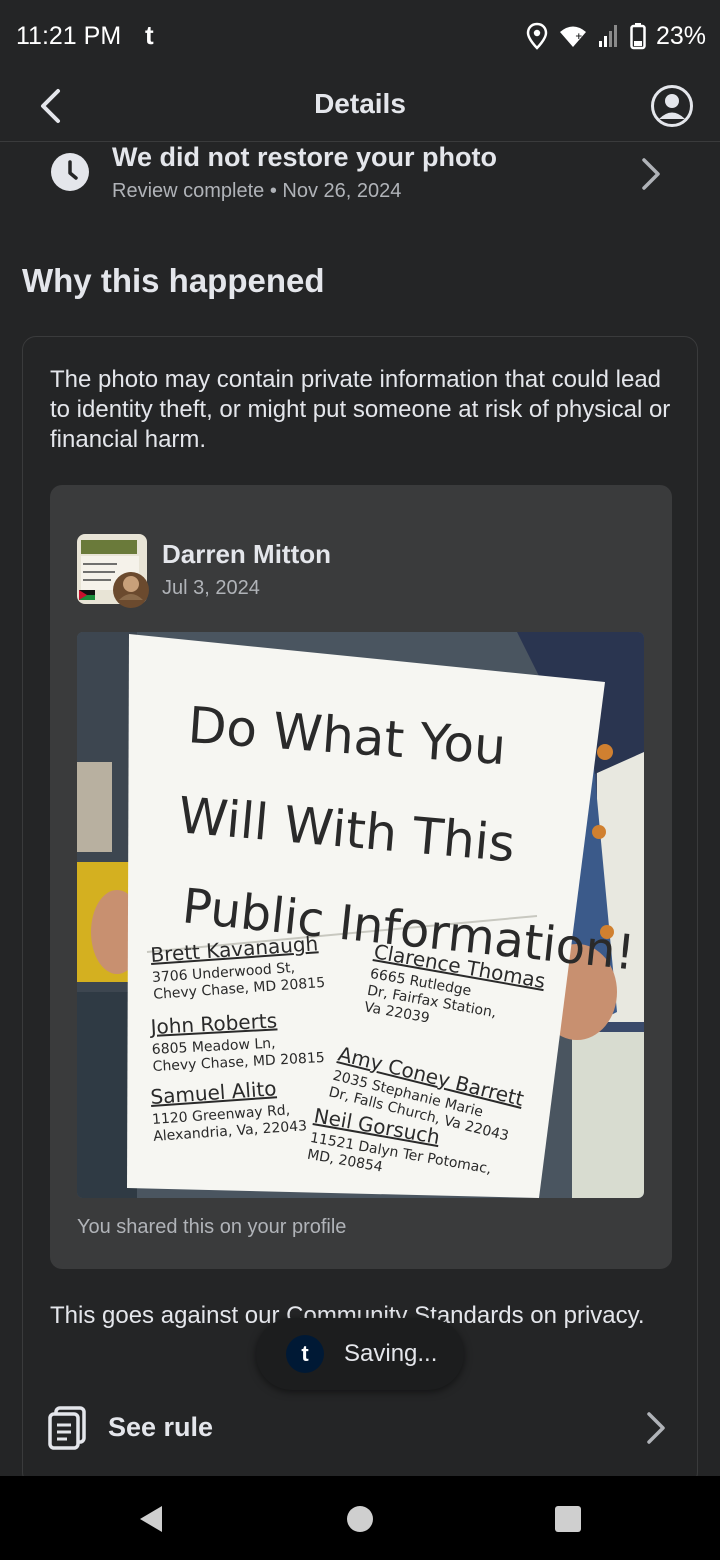  Describe the element at coordinates (211, 588) in the screenshot. I see `post-date: Jul 3, 2024` at that location.